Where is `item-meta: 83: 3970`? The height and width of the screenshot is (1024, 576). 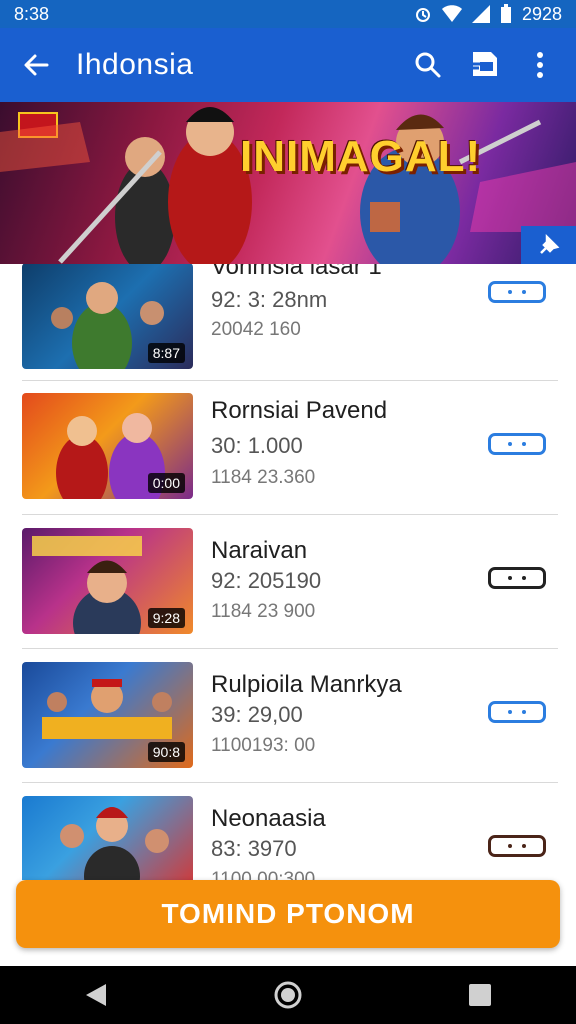
item-meta: 83: 3970 is located at coordinates (254, 848).